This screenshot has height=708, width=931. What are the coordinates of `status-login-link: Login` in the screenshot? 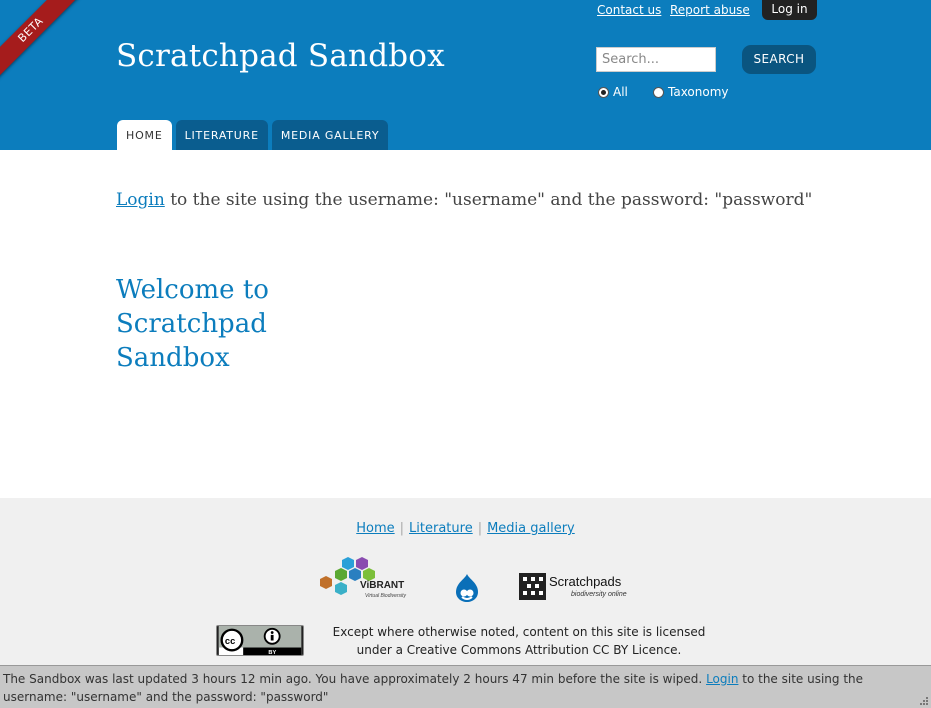 It's located at (722, 679).